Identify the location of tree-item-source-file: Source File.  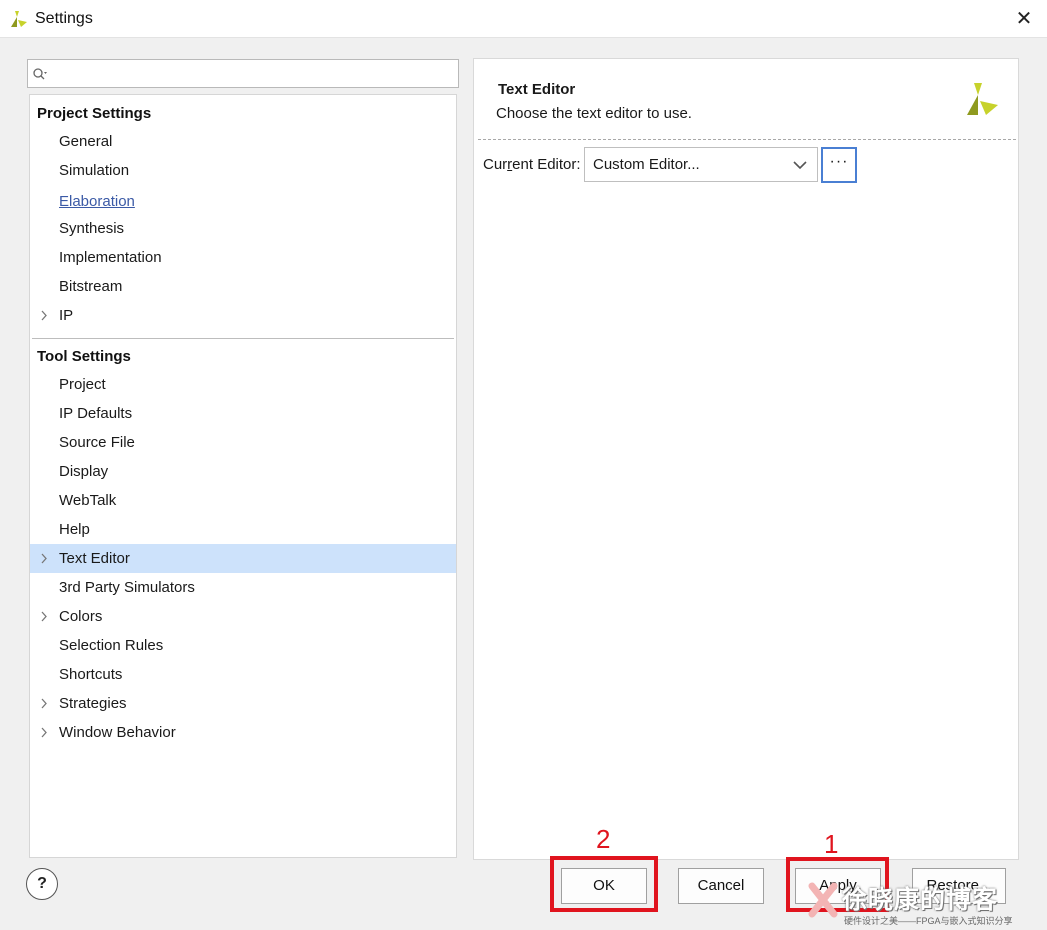
(243, 442).